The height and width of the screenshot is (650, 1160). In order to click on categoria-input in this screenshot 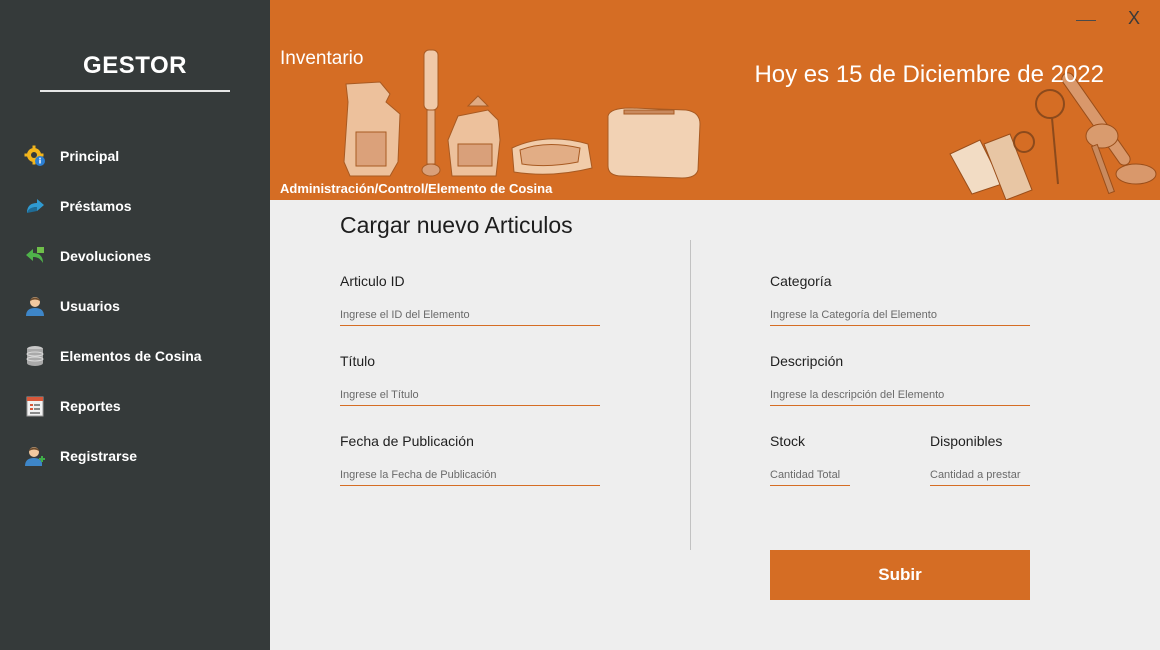, I will do `click(900, 315)`.